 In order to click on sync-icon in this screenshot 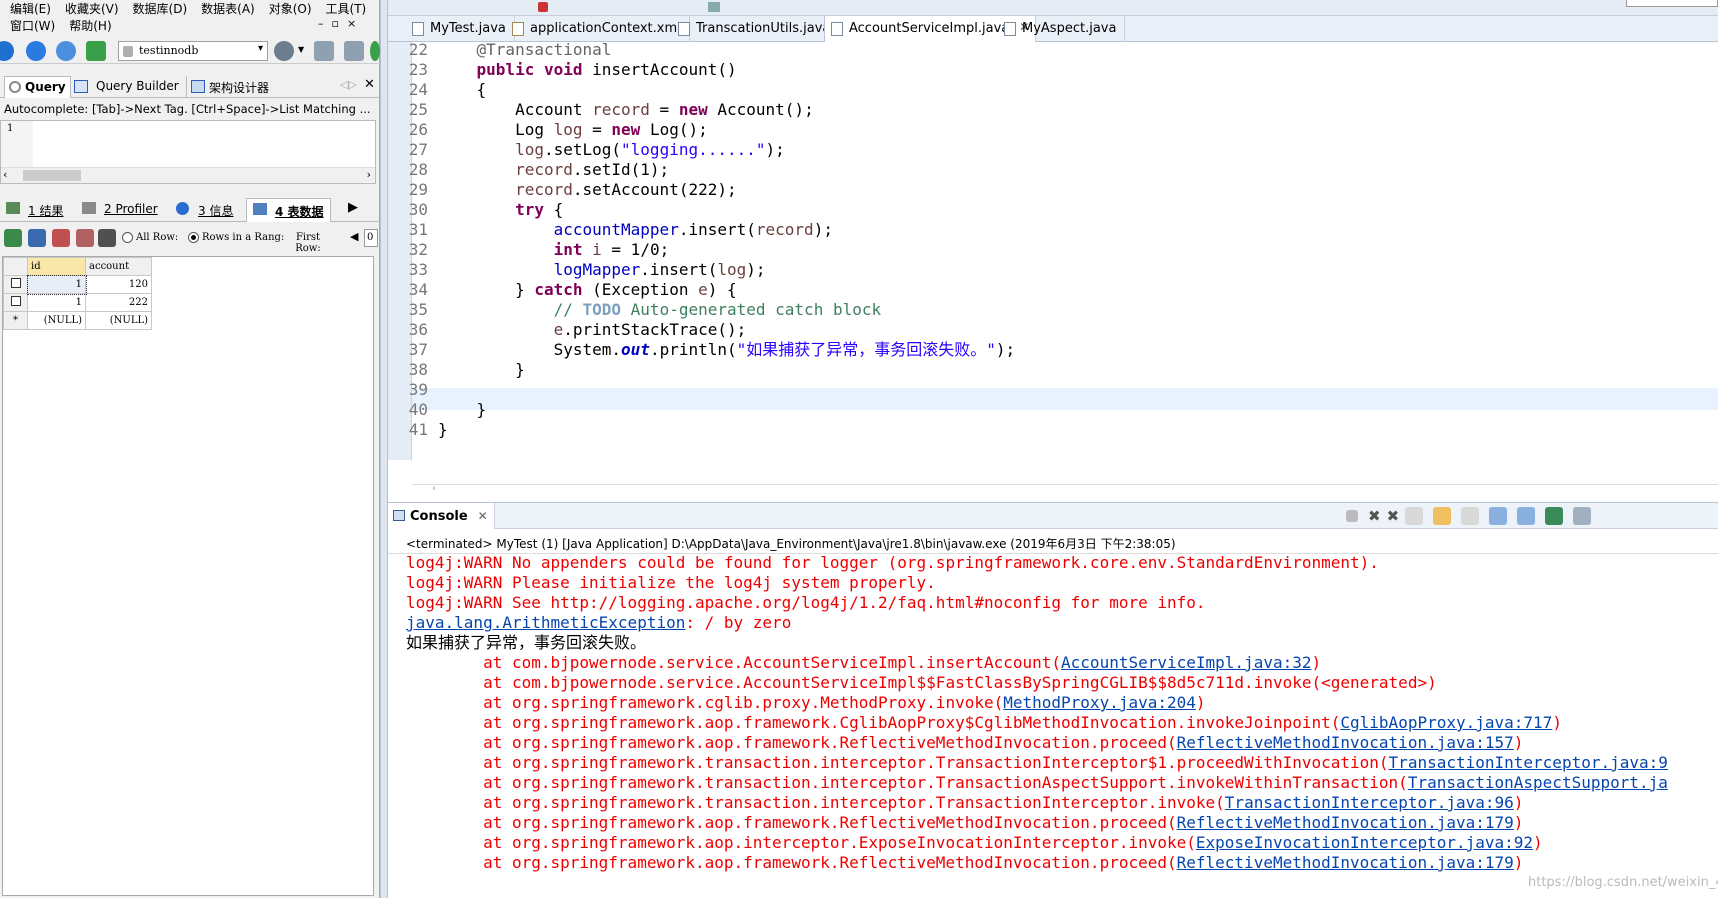, I will do `click(375, 51)`.